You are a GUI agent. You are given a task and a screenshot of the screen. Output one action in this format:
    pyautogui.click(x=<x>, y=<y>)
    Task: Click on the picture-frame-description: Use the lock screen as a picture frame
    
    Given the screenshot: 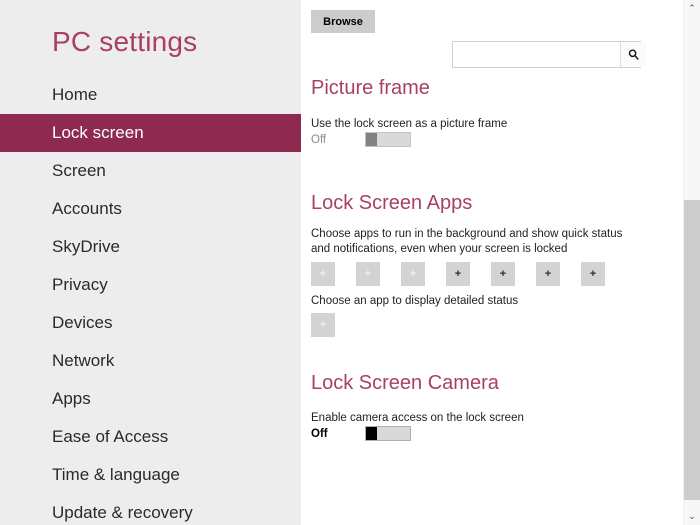 What is the action you would take?
    pyautogui.click(x=409, y=124)
    